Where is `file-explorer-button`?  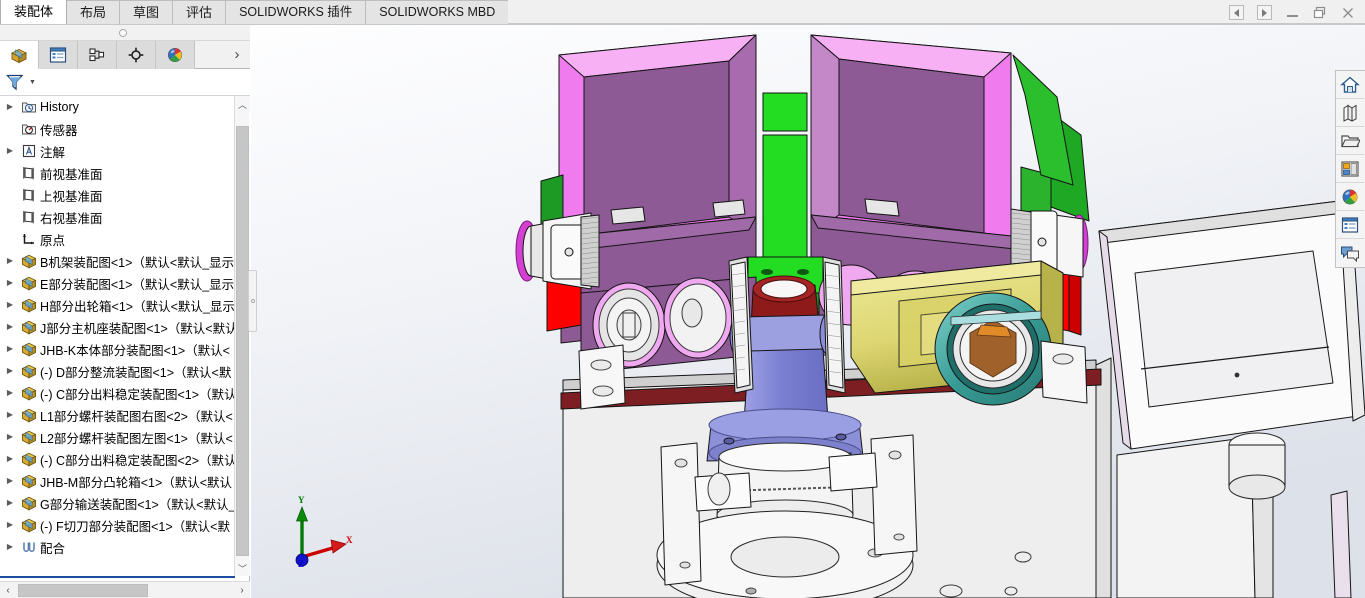
file-explorer-button is located at coordinates (1350, 141).